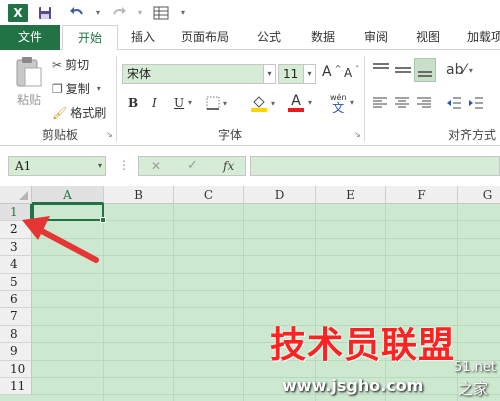 The width and height of the screenshot is (500, 401). Describe the element at coordinates (352, 102) in the screenshot. I see `phonetic-dropdown: ▾` at that location.